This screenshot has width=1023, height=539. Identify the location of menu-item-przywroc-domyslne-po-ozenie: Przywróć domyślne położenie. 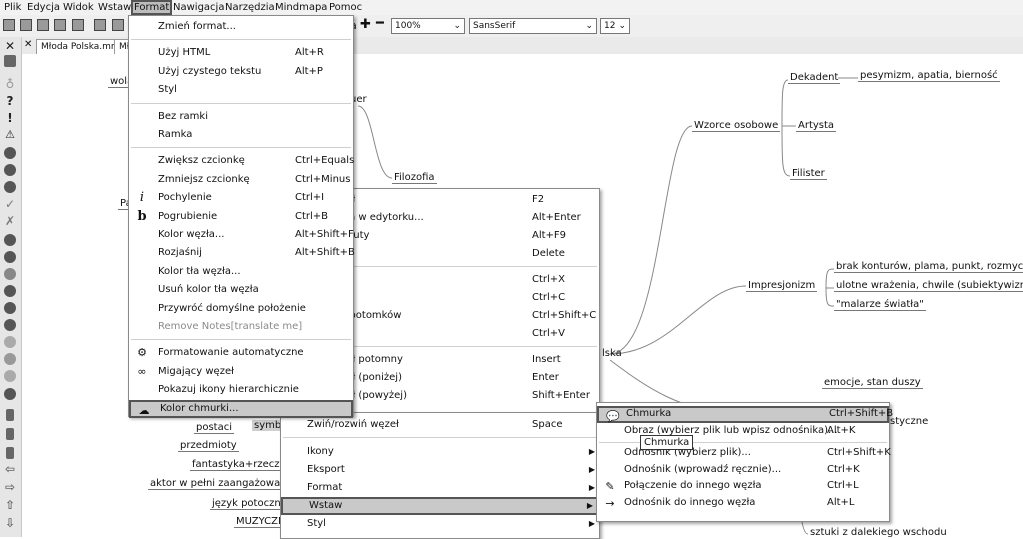
(241, 309).